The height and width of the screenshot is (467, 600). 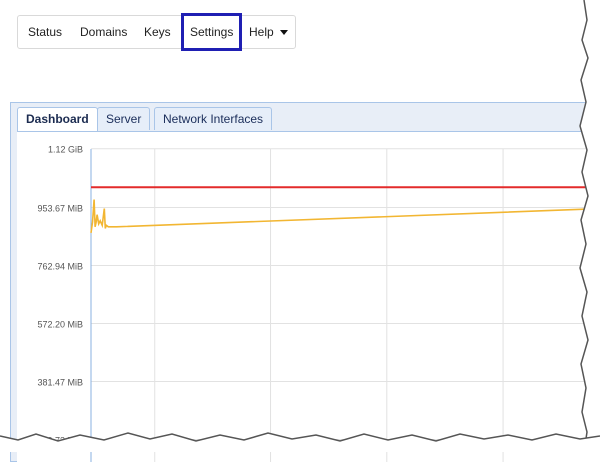 I want to click on series-line-usage, so click(x=345, y=216).